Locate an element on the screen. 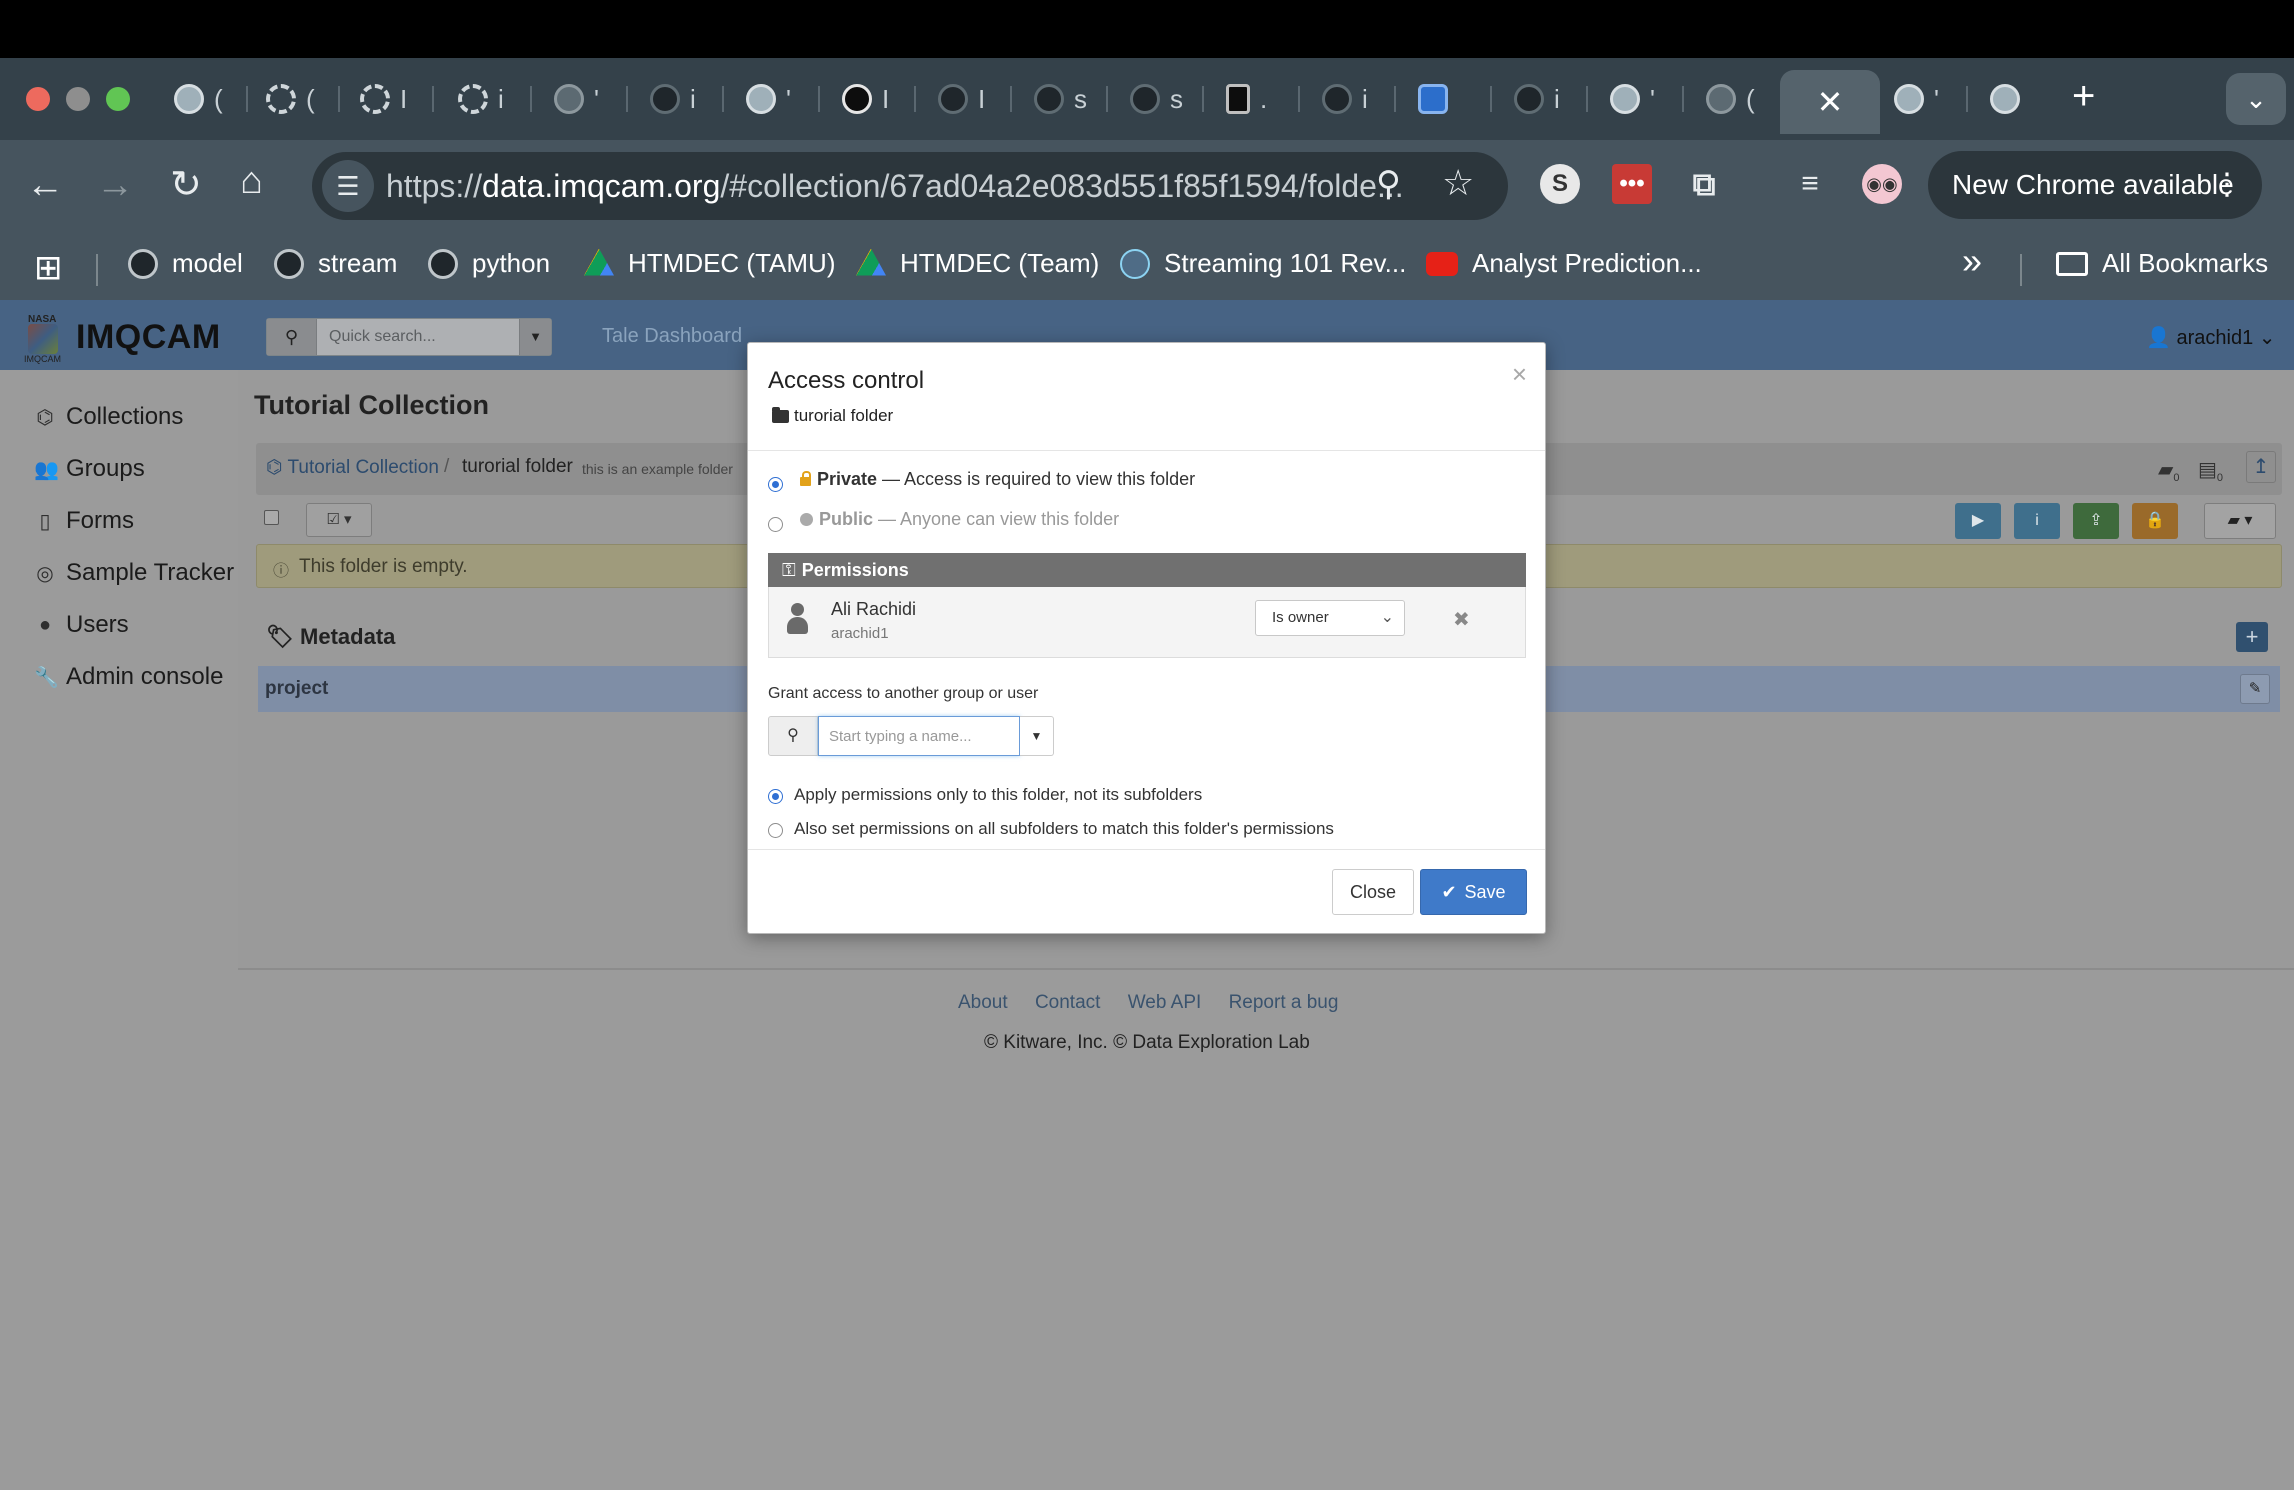  forward-arrow-icon: → is located at coordinates (115, 185).